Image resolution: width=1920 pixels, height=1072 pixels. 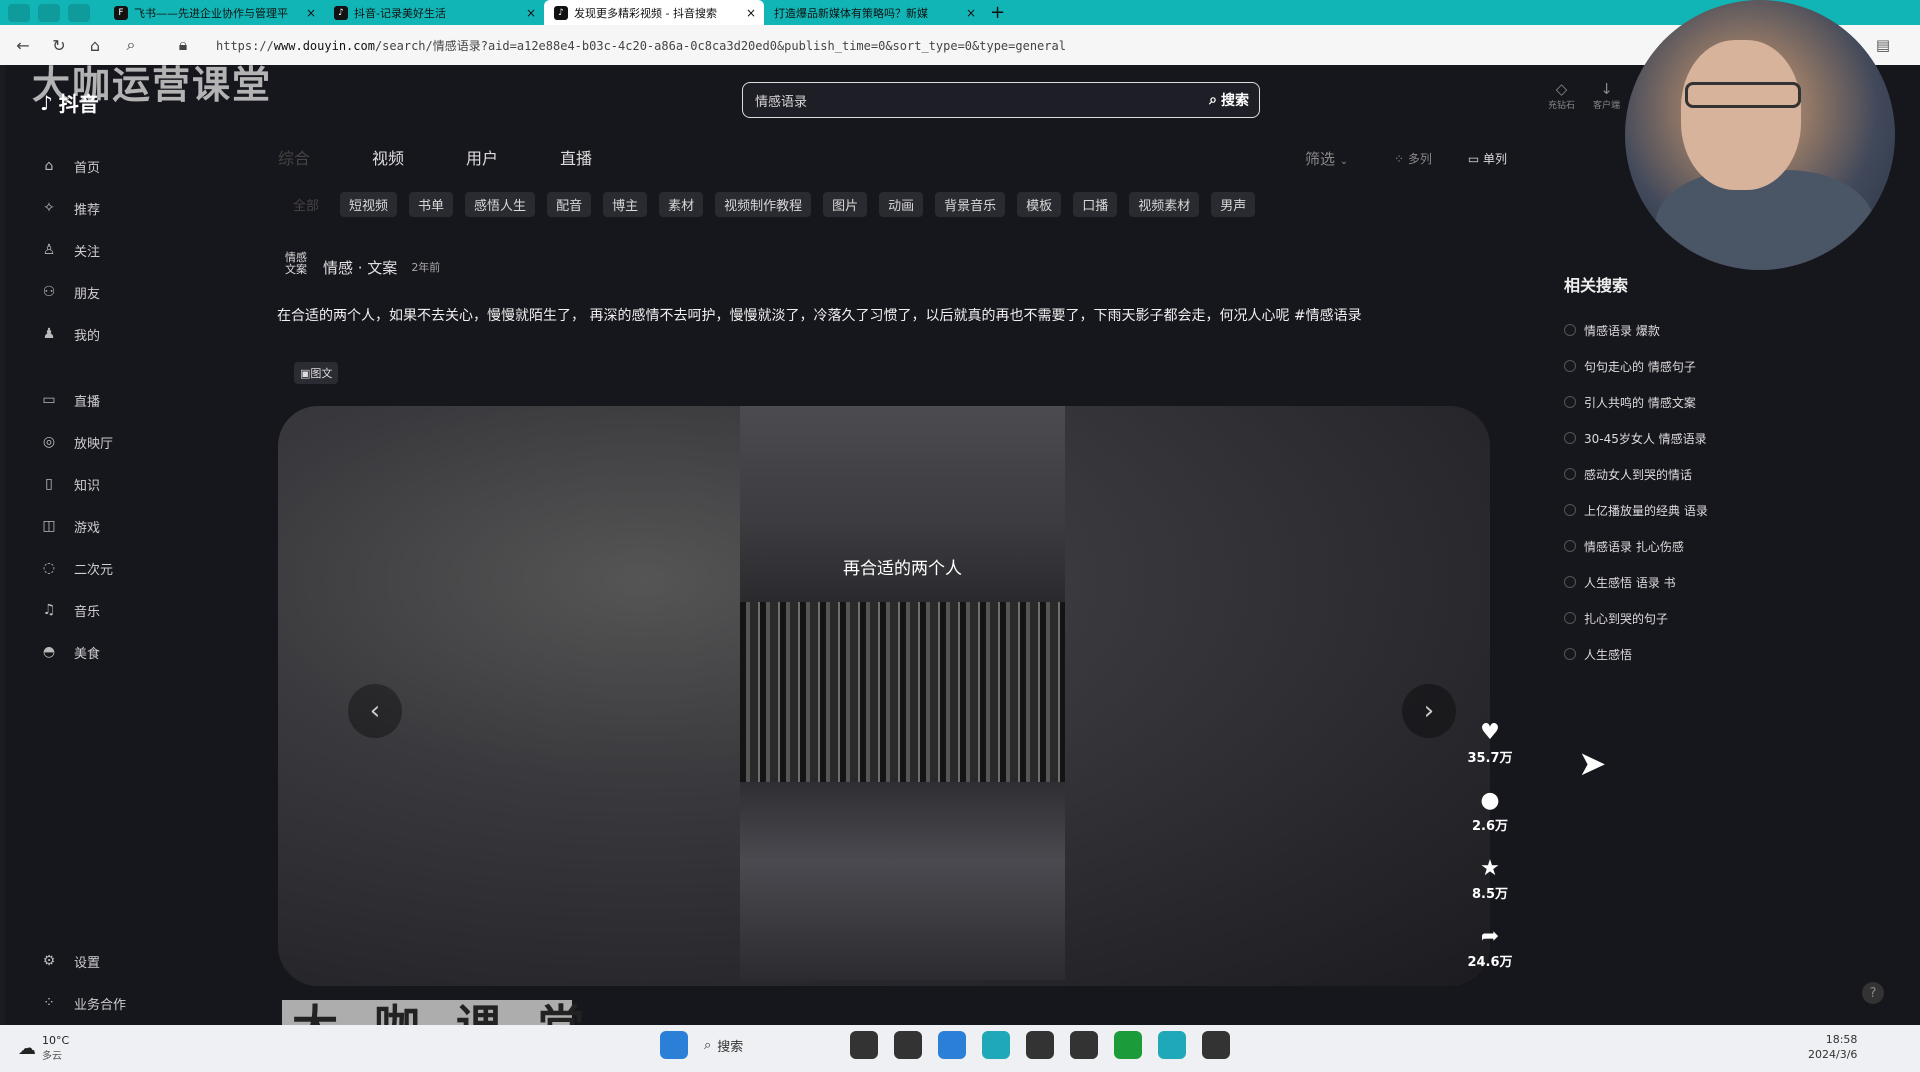 What do you see at coordinates (1714, 582) in the screenshot?
I see `related-item: 人生感悟 语录 书` at bounding box center [1714, 582].